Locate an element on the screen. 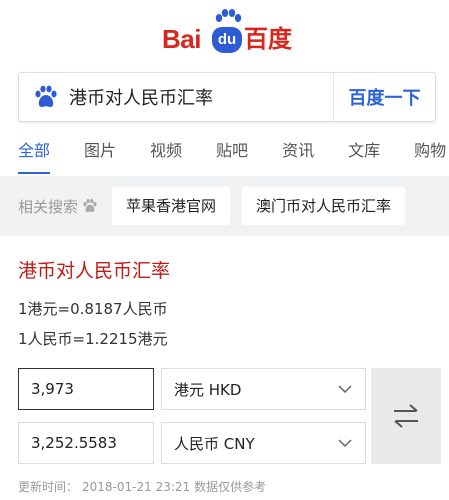  amount-to-input: 3,252.5583 is located at coordinates (86, 443).